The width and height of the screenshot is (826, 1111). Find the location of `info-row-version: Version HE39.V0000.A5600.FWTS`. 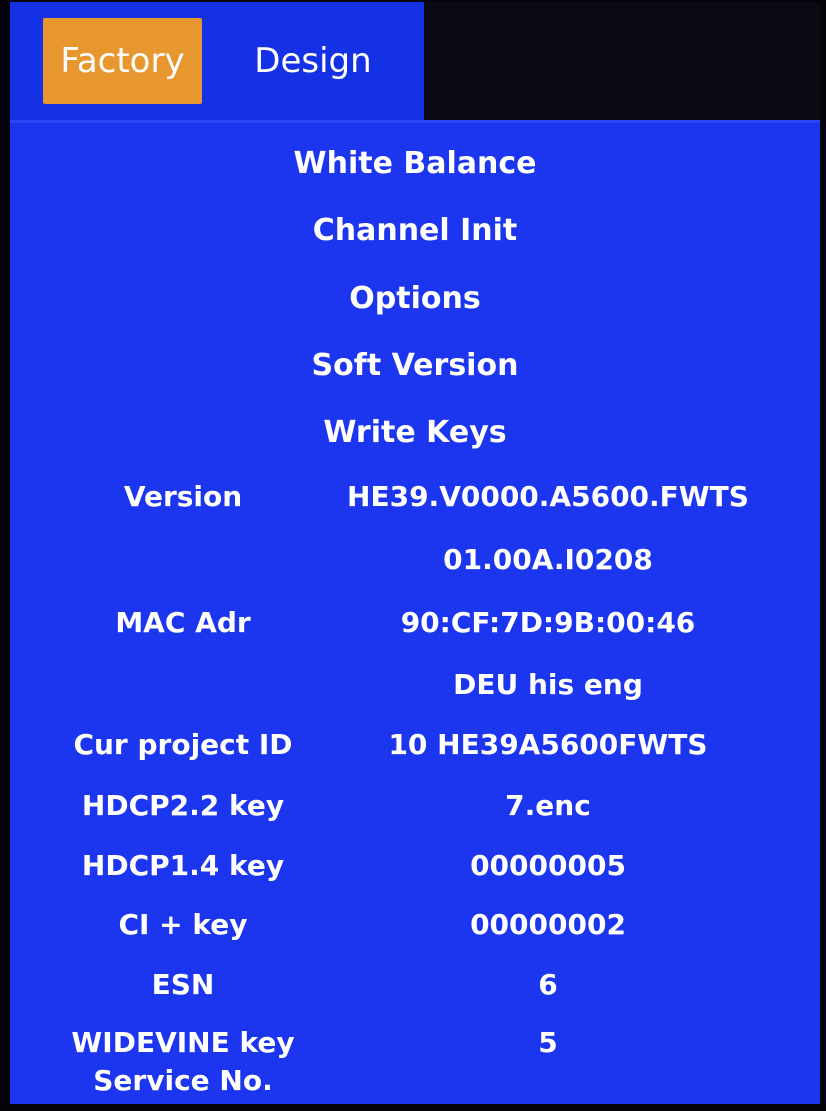

info-row-version: Version HE39.V0000.A5600.FWTS is located at coordinates (415, 497).